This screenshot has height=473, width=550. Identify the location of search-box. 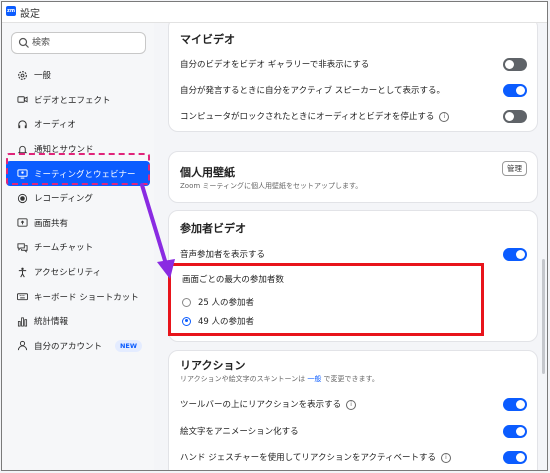
(78, 43).